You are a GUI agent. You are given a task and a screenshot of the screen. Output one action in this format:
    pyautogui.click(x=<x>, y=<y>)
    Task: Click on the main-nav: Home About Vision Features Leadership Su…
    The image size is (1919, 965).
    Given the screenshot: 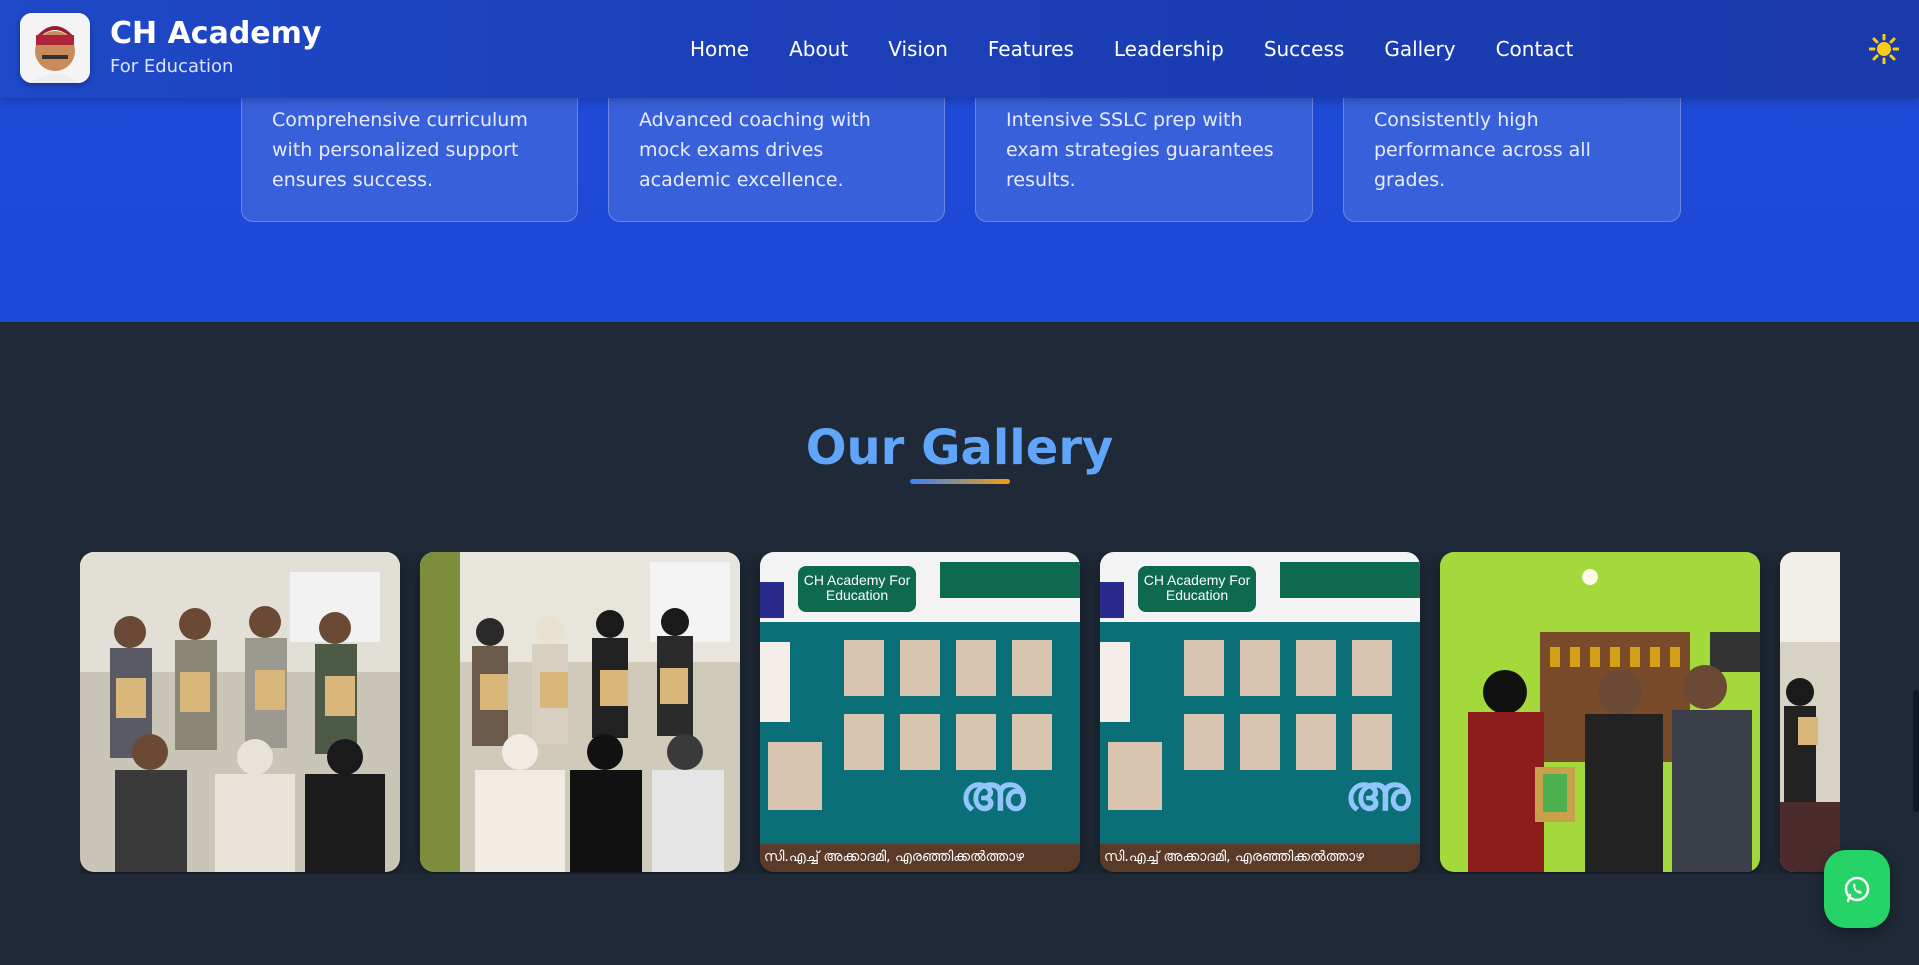 What is the action you would take?
    pyautogui.click(x=1151, y=49)
    